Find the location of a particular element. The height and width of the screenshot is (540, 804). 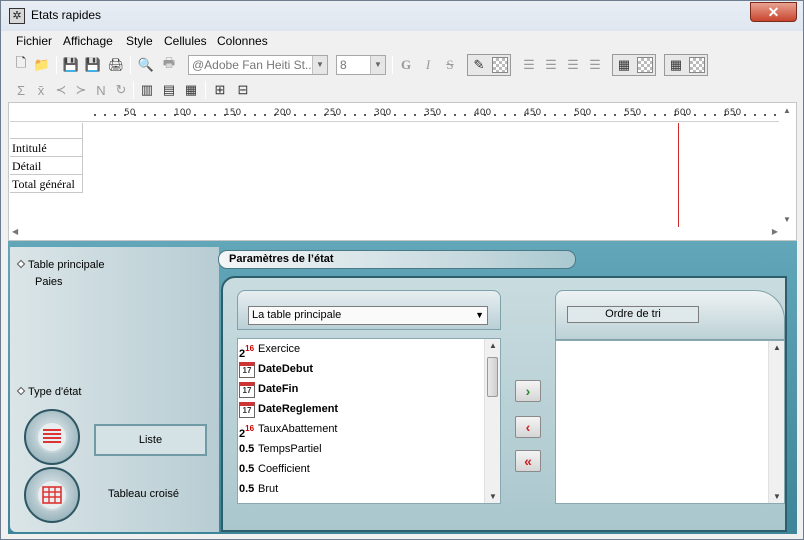

average-icon: x̄ is located at coordinates (41, 90).